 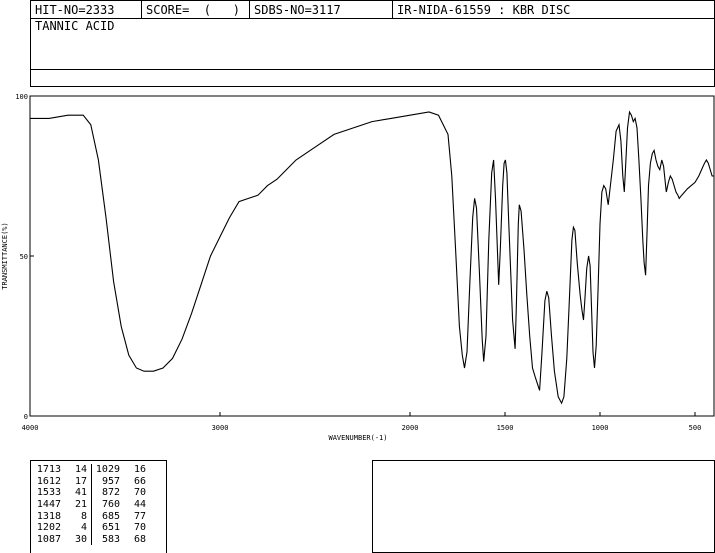 What do you see at coordinates (139, 470) in the screenshot?
I see `peak-transmittance: 16` at bounding box center [139, 470].